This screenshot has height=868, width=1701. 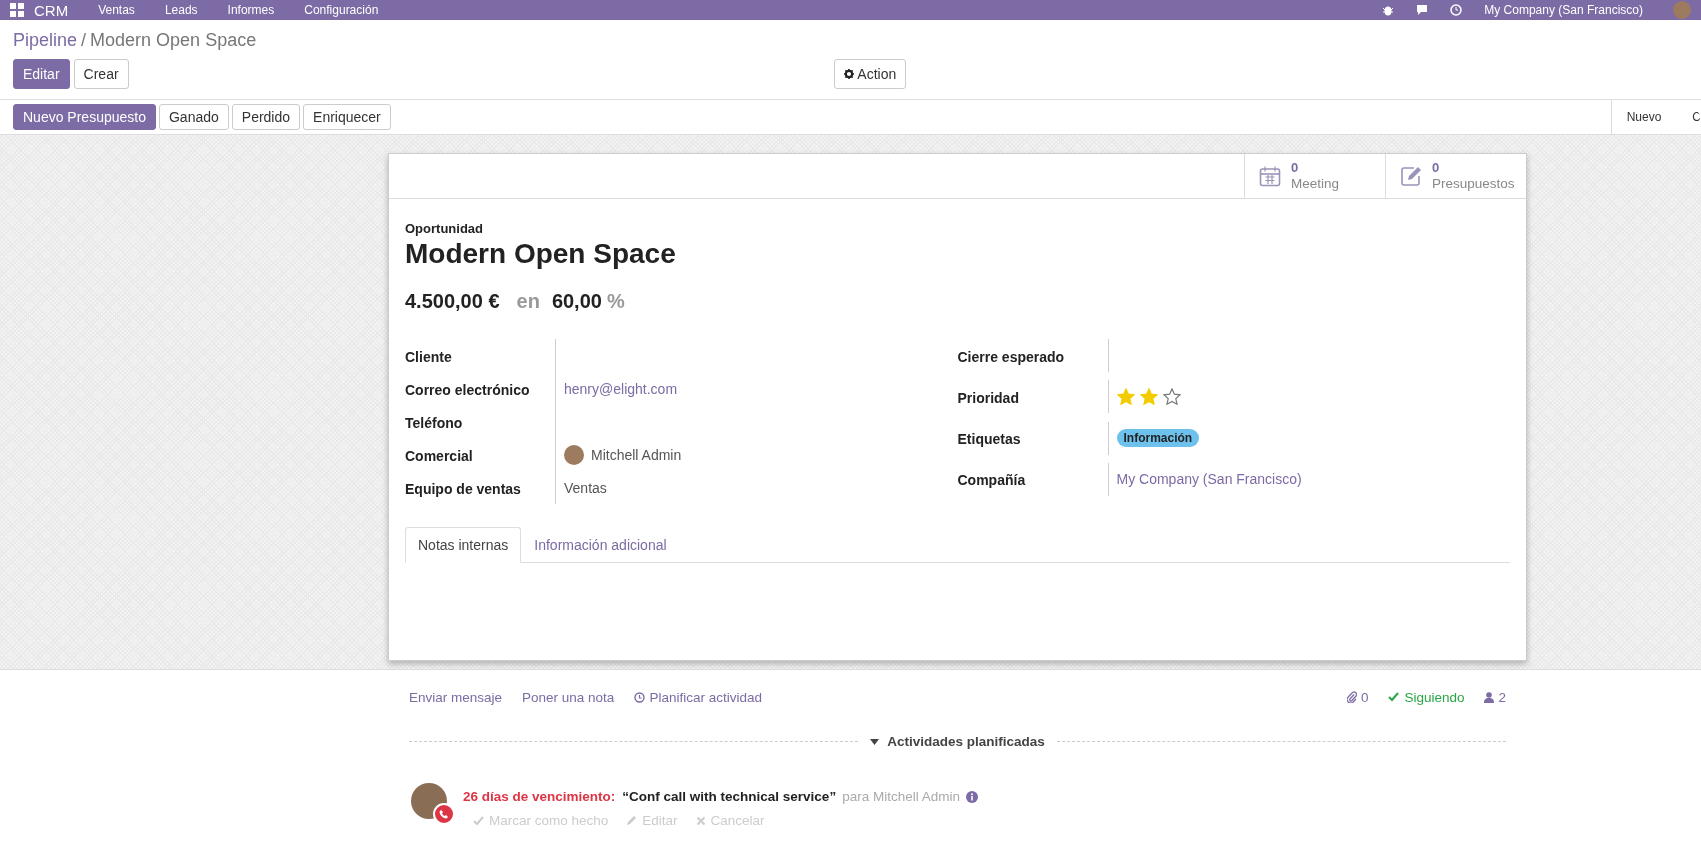 I want to click on paperclip-icon, so click(x=1351, y=697).